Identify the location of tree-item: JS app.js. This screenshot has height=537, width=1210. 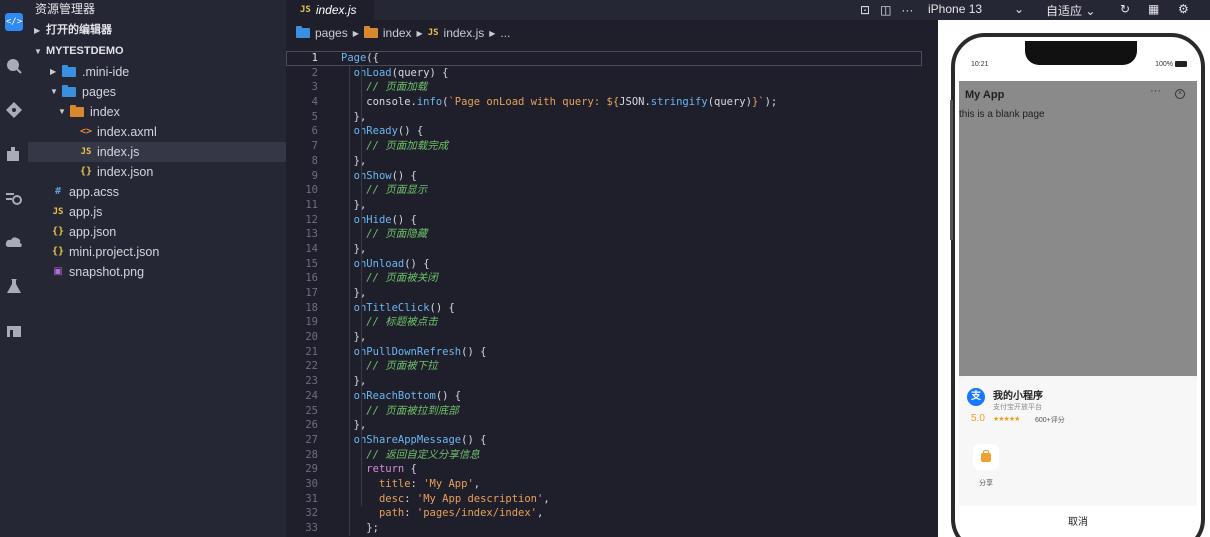
(157, 212).